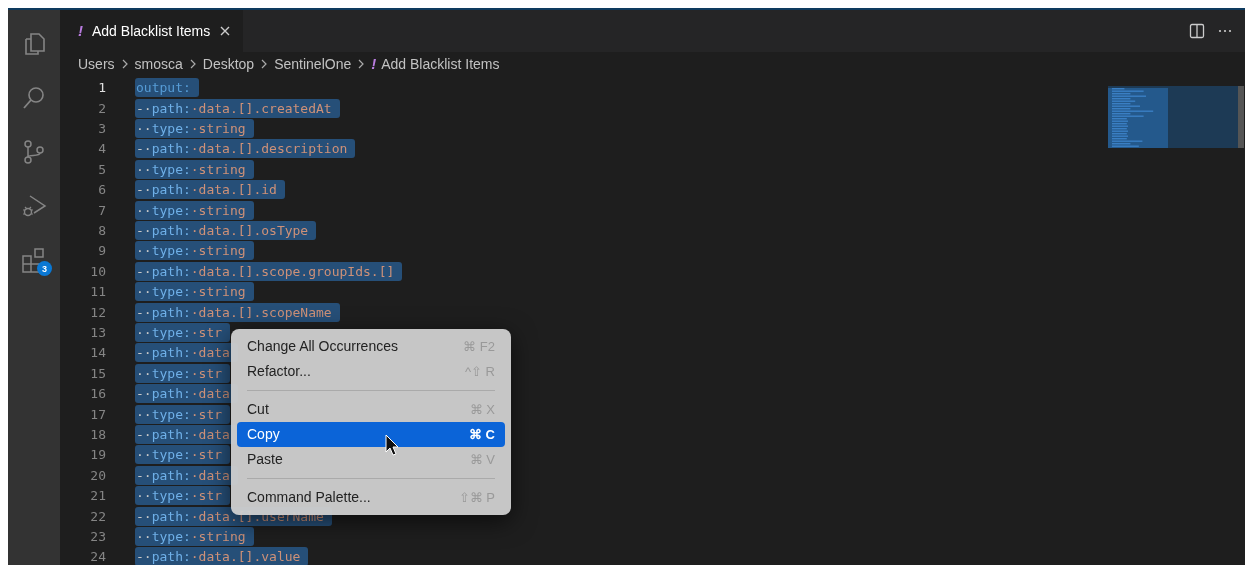 This screenshot has height=565, width=1245. What do you see at coordinates (98, 536) in the screenshot?
I see `line-number: 23` at bounding box center [98, 536].